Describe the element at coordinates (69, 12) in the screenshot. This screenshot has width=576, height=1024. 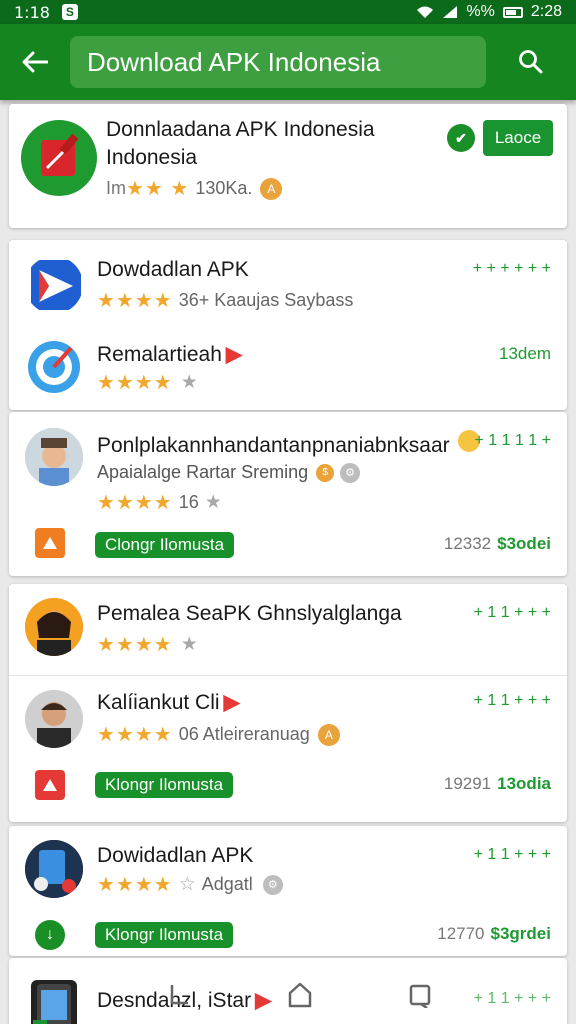
I see `notification-icon: S` at that location.